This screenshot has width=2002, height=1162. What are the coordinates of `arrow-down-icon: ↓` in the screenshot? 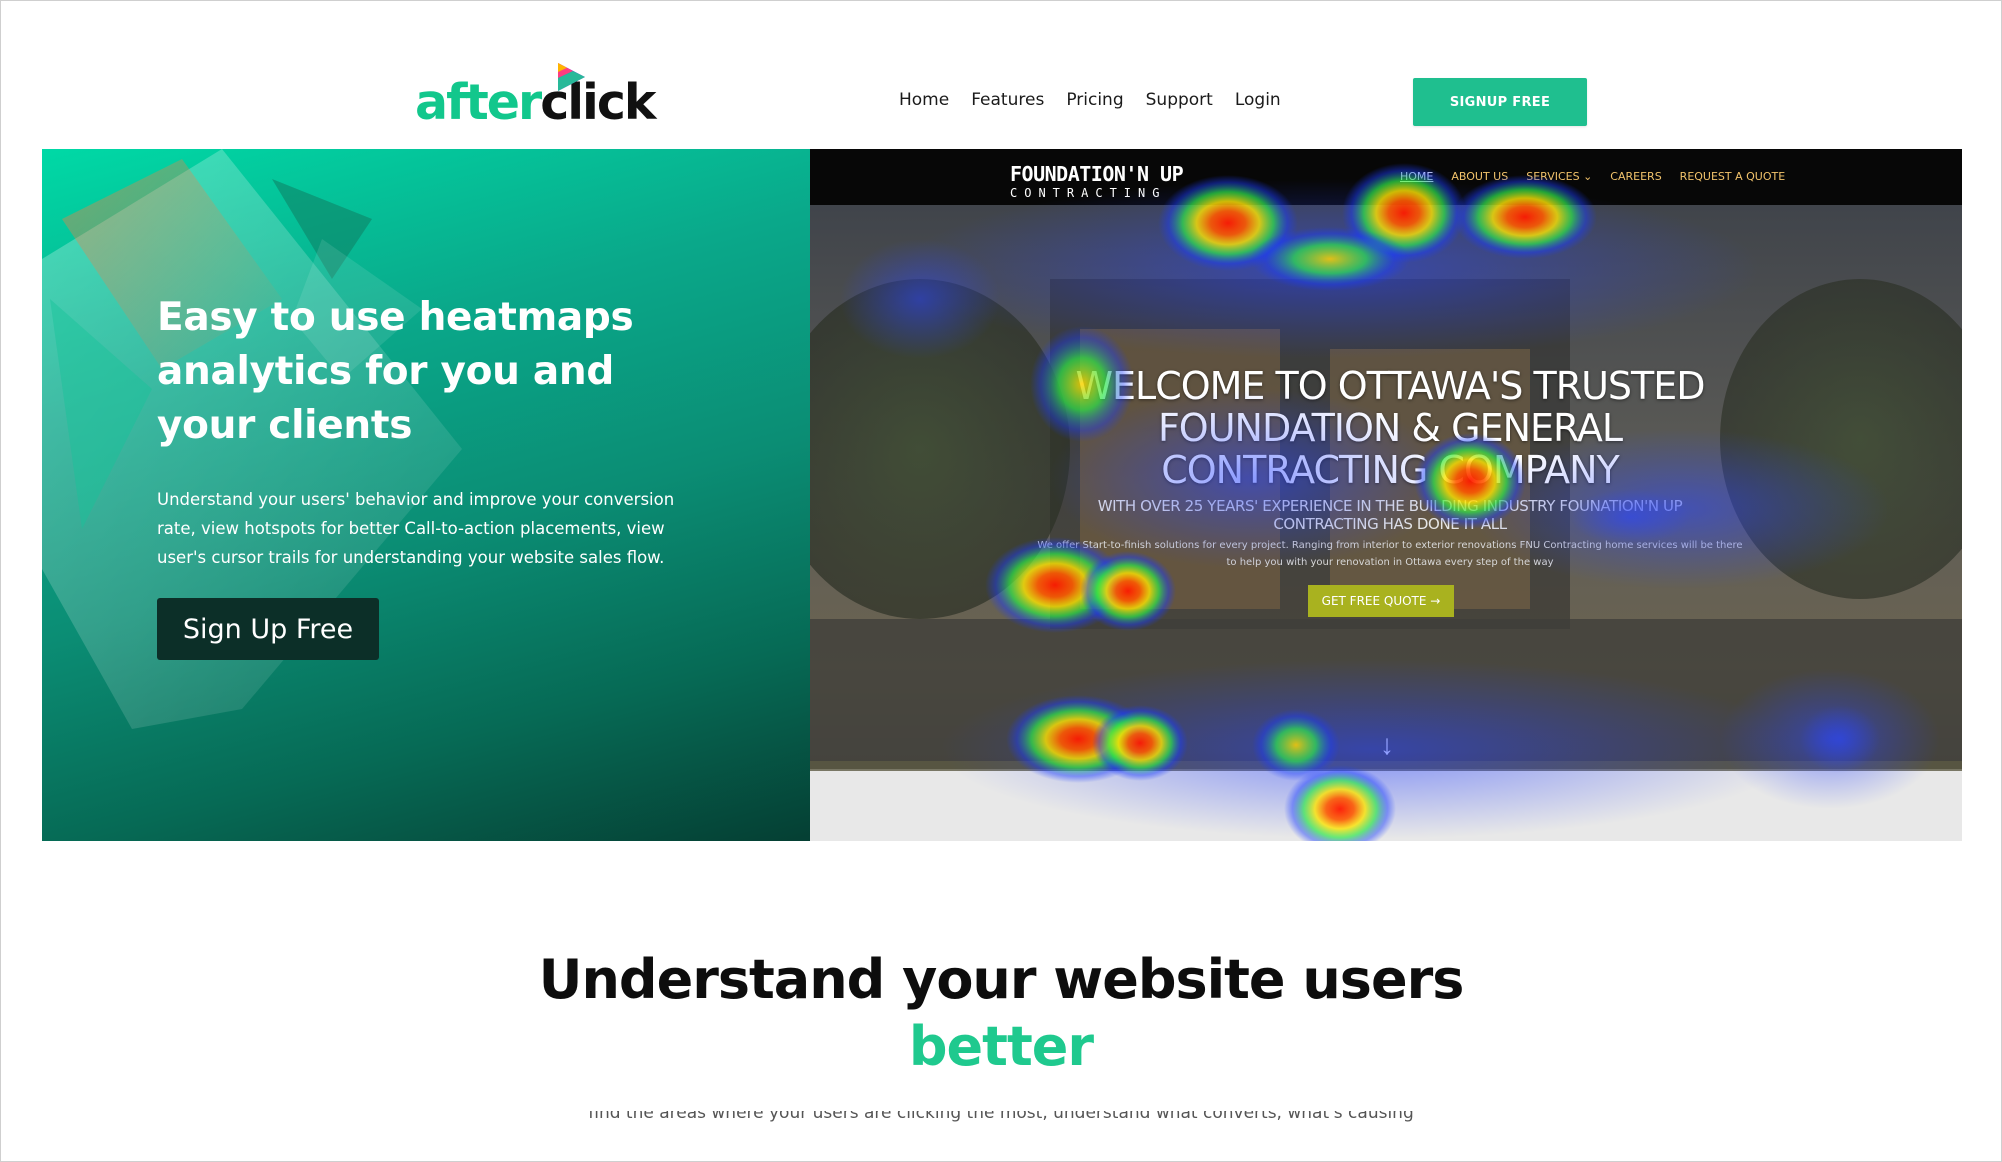 It's located at (1387, 744).